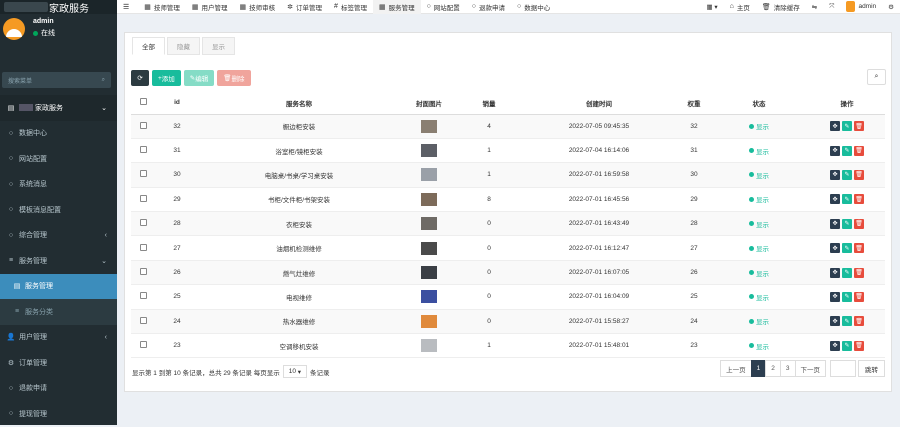 This screenshot has height=427, width=900. Describe the element at coordinates (508, 151) in the screenshot. I see `table-row: 31 浴室柜/镜柜安装 1 2022-07-04 16:14:06 31 显示 ✥ ✎ 🗑` at that location.